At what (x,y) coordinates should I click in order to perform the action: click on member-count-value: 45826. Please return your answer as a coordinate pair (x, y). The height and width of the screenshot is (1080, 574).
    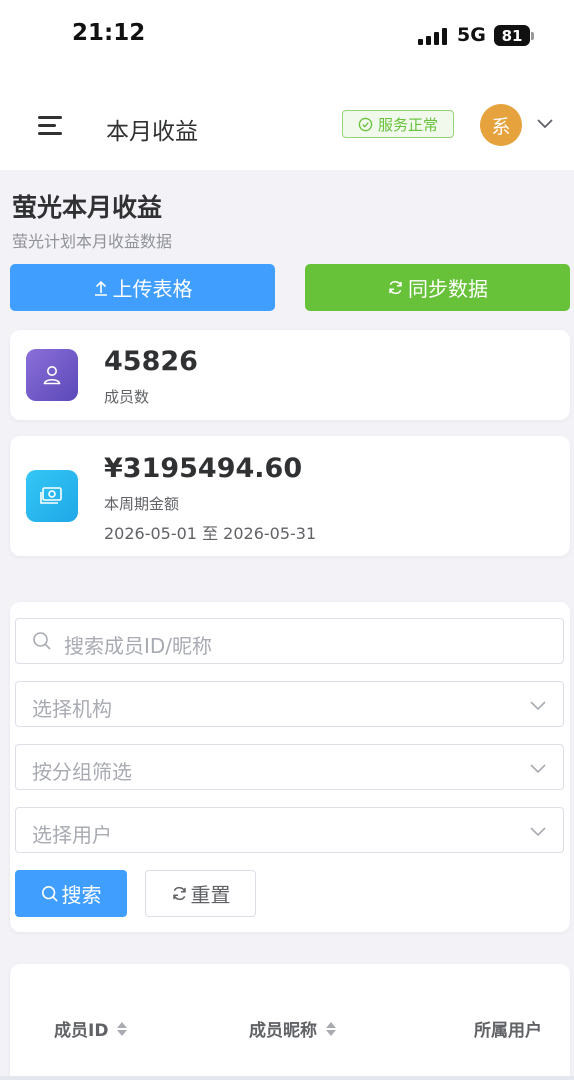
    Looking at the image, I should click on (151, 361).